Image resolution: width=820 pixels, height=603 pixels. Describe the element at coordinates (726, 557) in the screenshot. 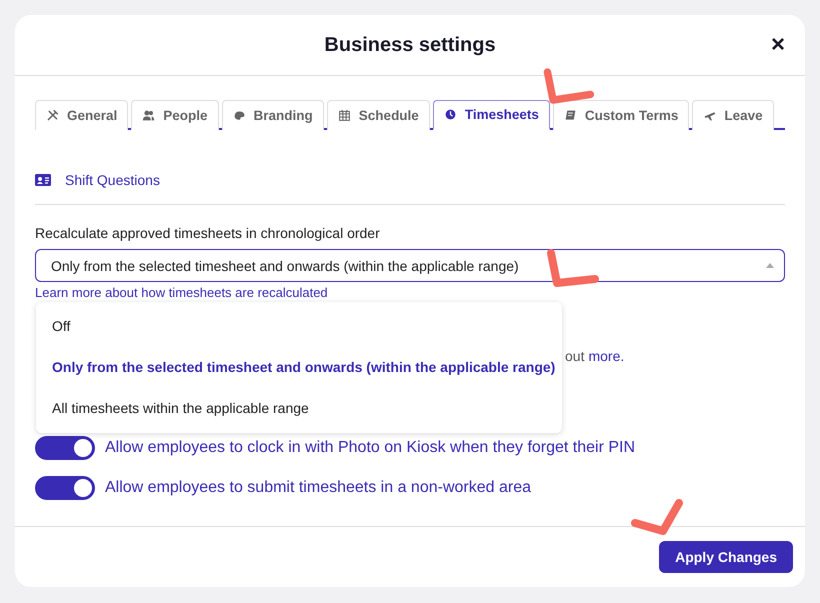

I see `apply-changes-button: Apply Changes` at that location.